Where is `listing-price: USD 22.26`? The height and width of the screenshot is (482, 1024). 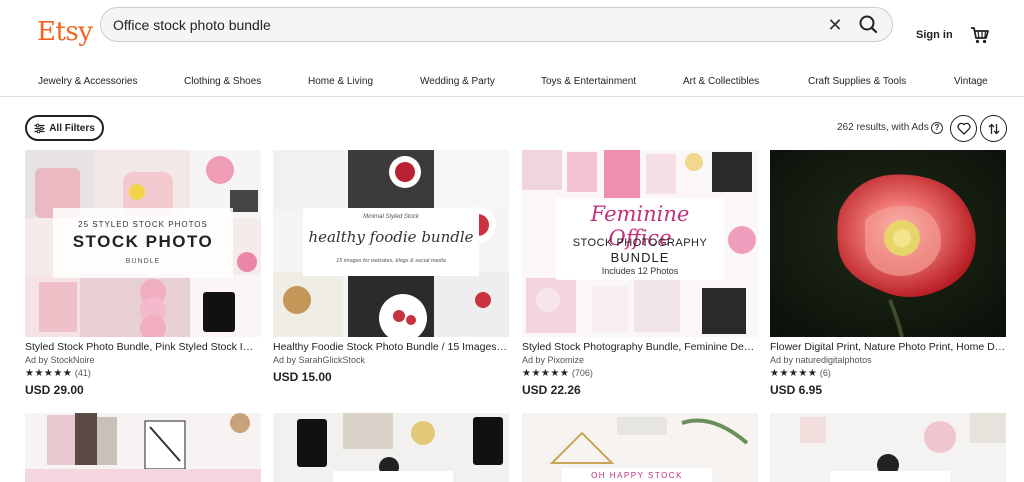
listing-price: USD 22.26 is located at coordinates (551, 390).